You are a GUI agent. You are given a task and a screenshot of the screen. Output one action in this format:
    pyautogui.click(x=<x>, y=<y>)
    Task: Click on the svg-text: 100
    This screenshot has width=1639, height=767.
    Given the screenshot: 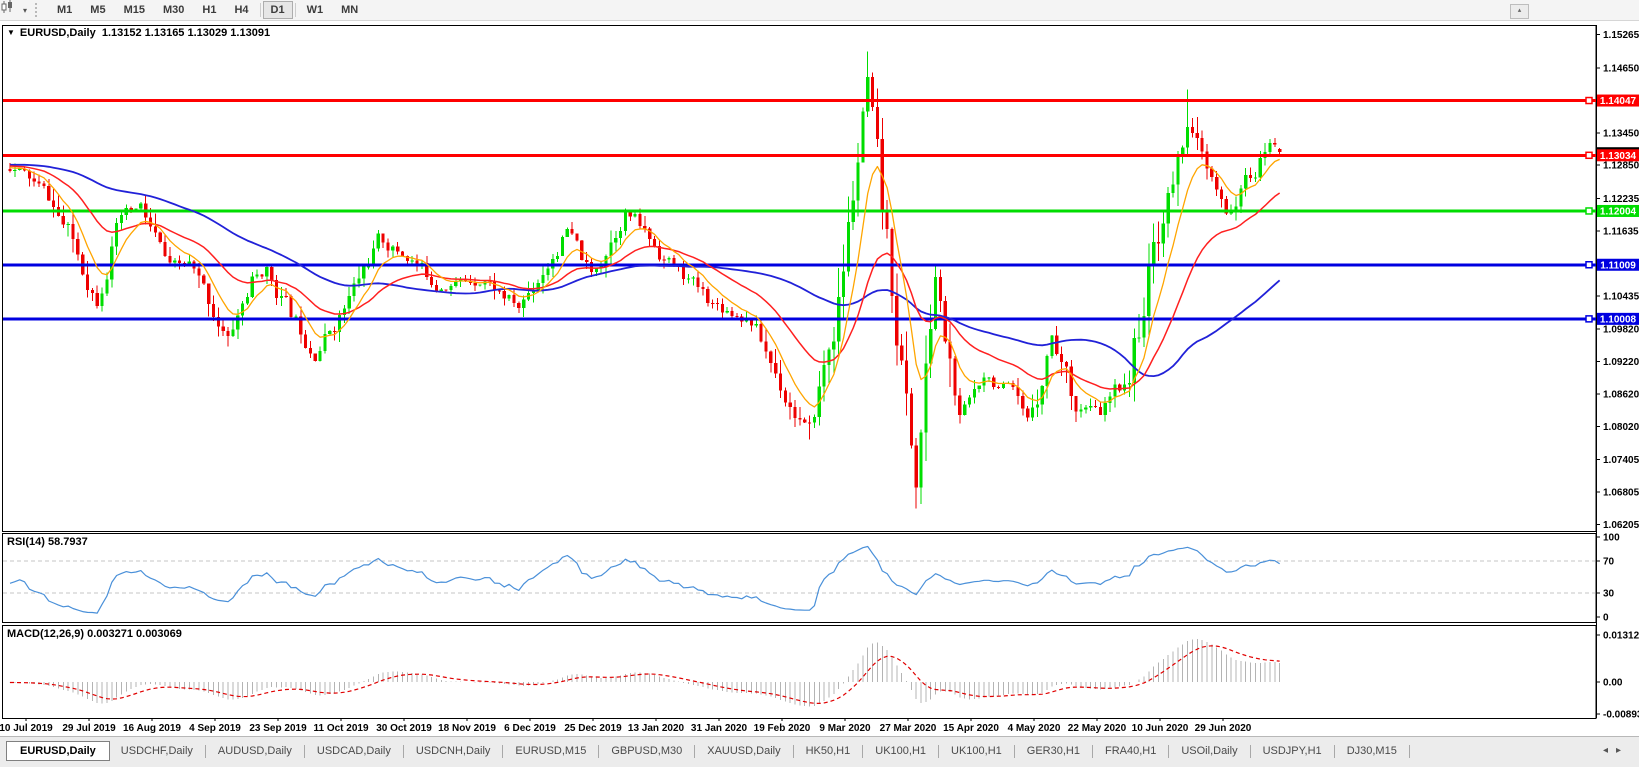 What is the action you would take?
    pyautogui.click(x=1611, y=538)
    